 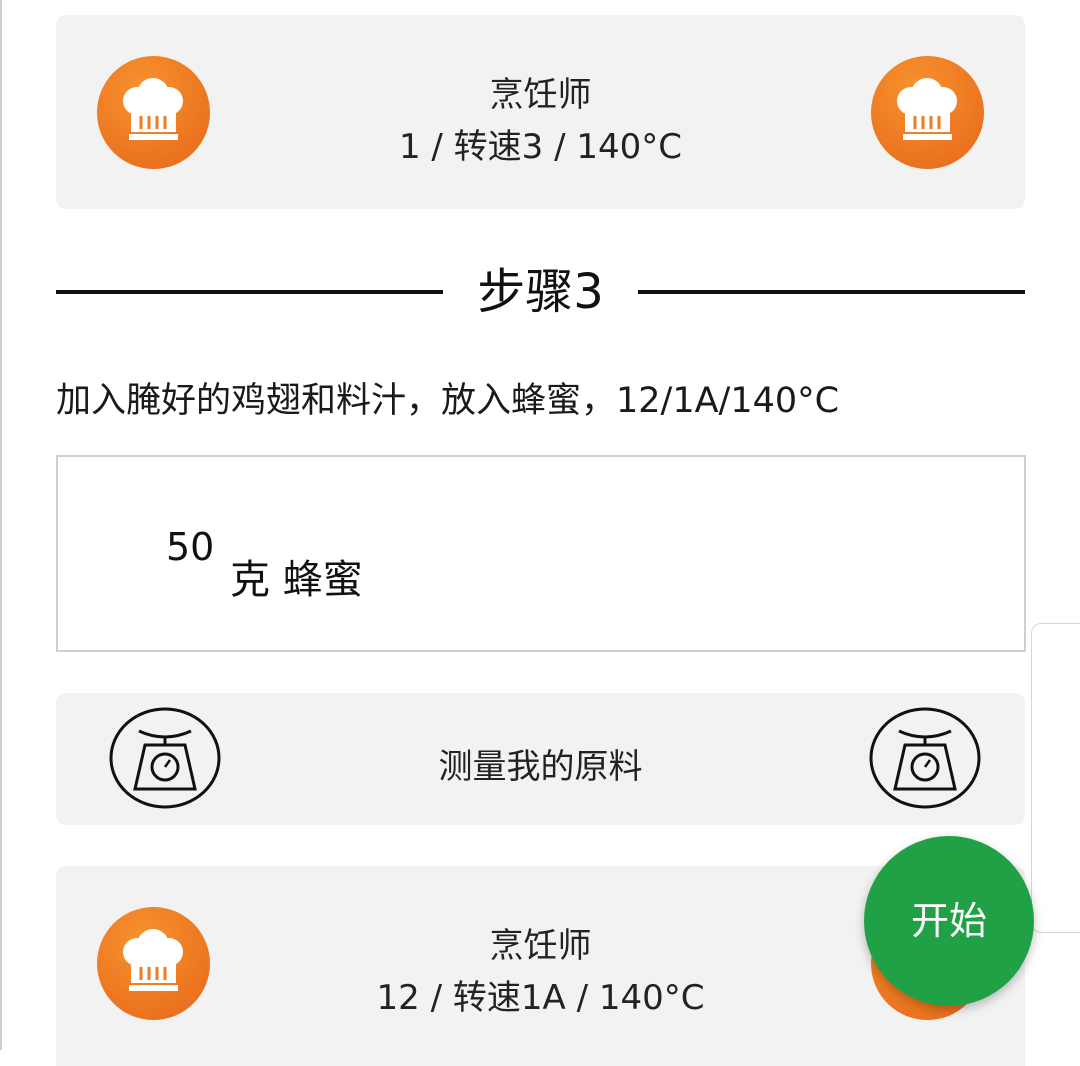 What do you see at coordinates (540, 292) in the screenshot?
I see `step-divider: 步骤3` at bounding box center [540, 292].